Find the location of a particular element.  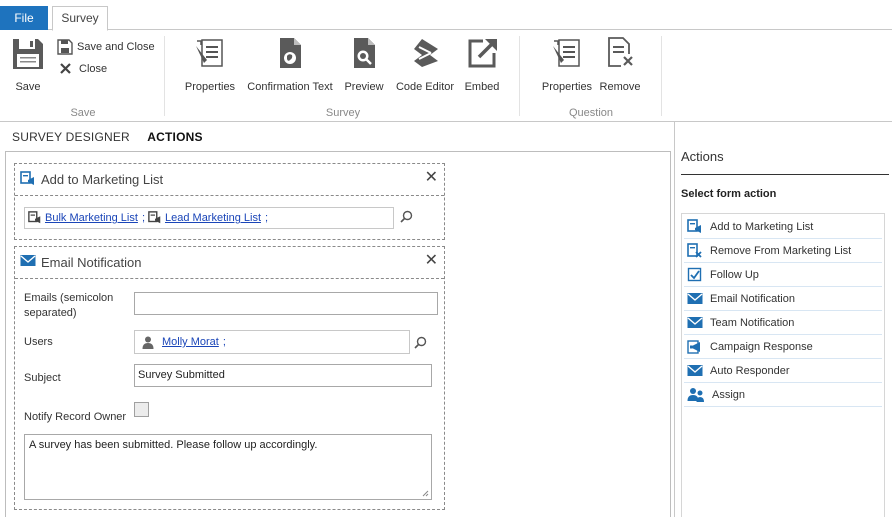

subject-label: Subject is located at coordinates (42, 378).